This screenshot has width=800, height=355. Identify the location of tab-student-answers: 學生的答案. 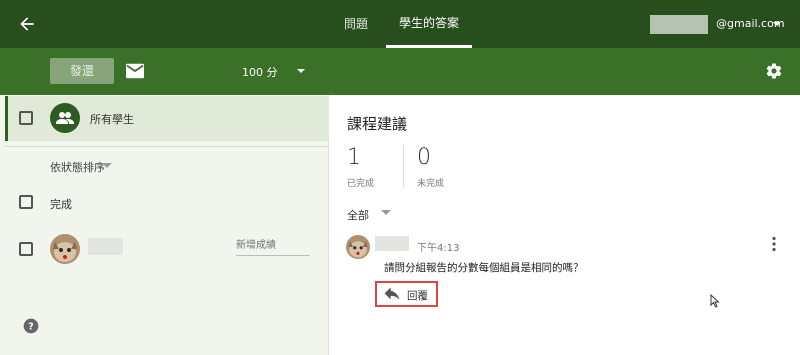
(429, 24).